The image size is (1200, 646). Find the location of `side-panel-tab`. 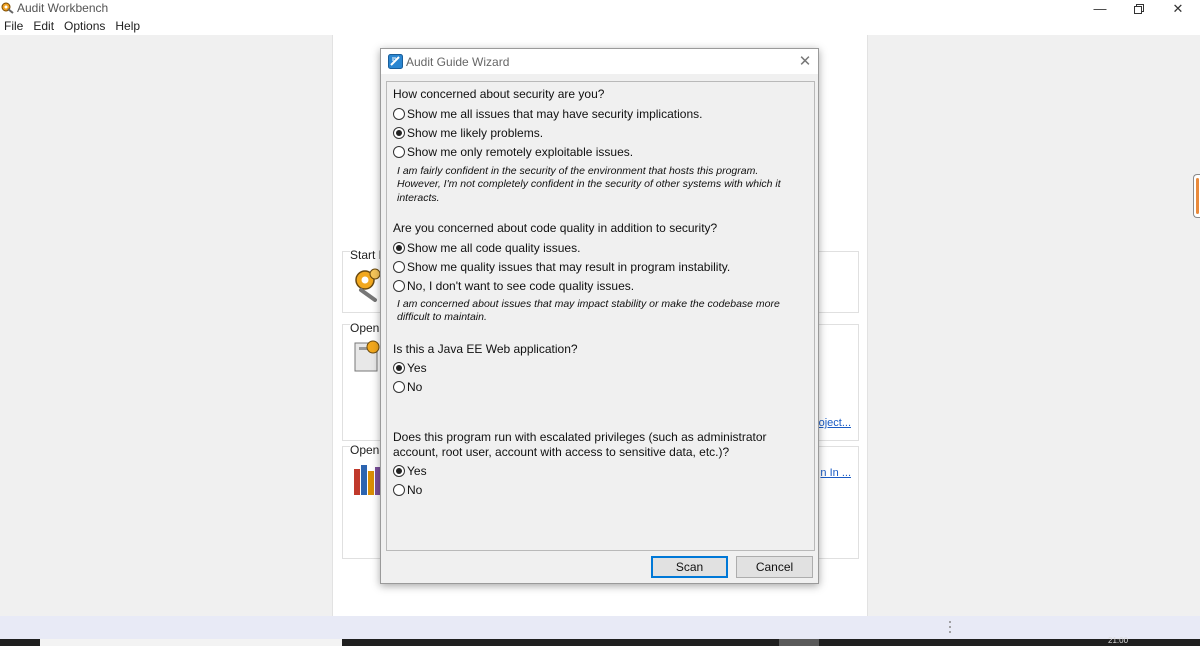

side-panel-tab is located at coordinates (1196, 196).